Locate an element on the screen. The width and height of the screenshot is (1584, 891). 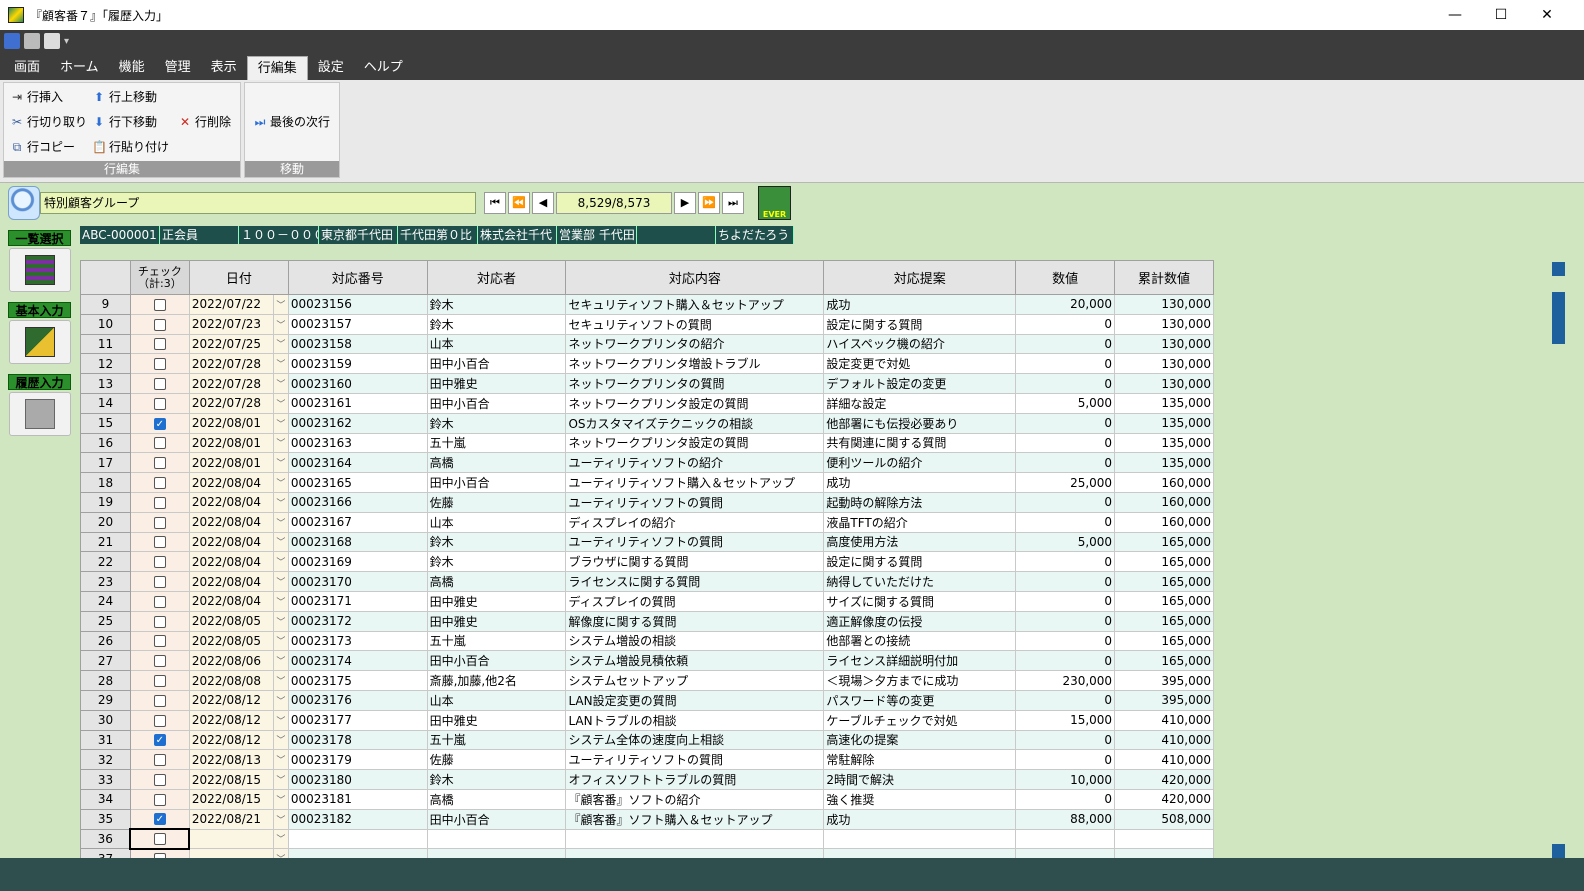
content-cell: ライセンスに関する質問 is located at coordinates (695, 581).